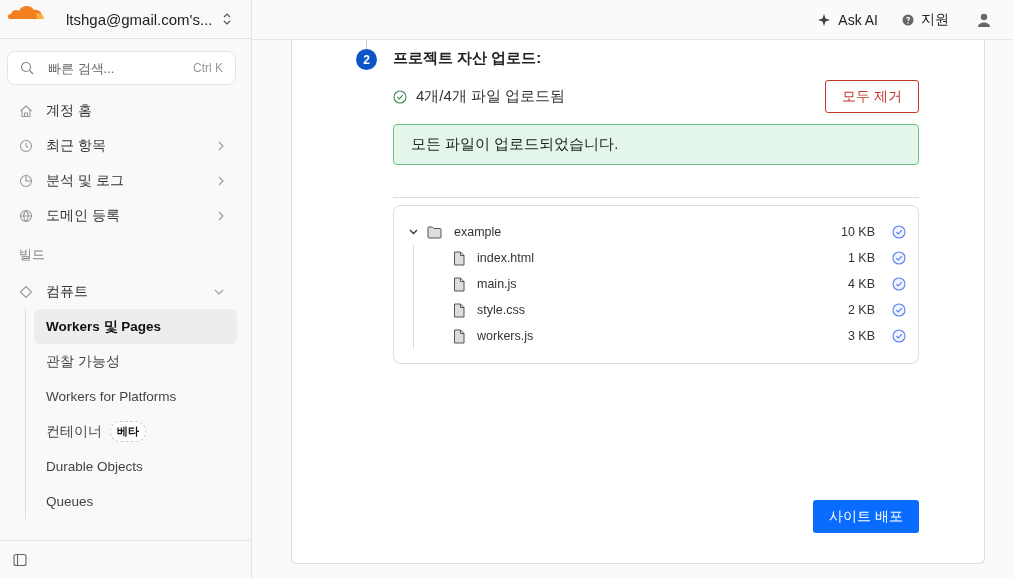 Image resolution: width=1013 pixels, height=578 pixels. What do you see at coordinates (434, 232) in the screenshot?
I see `folder-icon` at bounding box center [434, 232].